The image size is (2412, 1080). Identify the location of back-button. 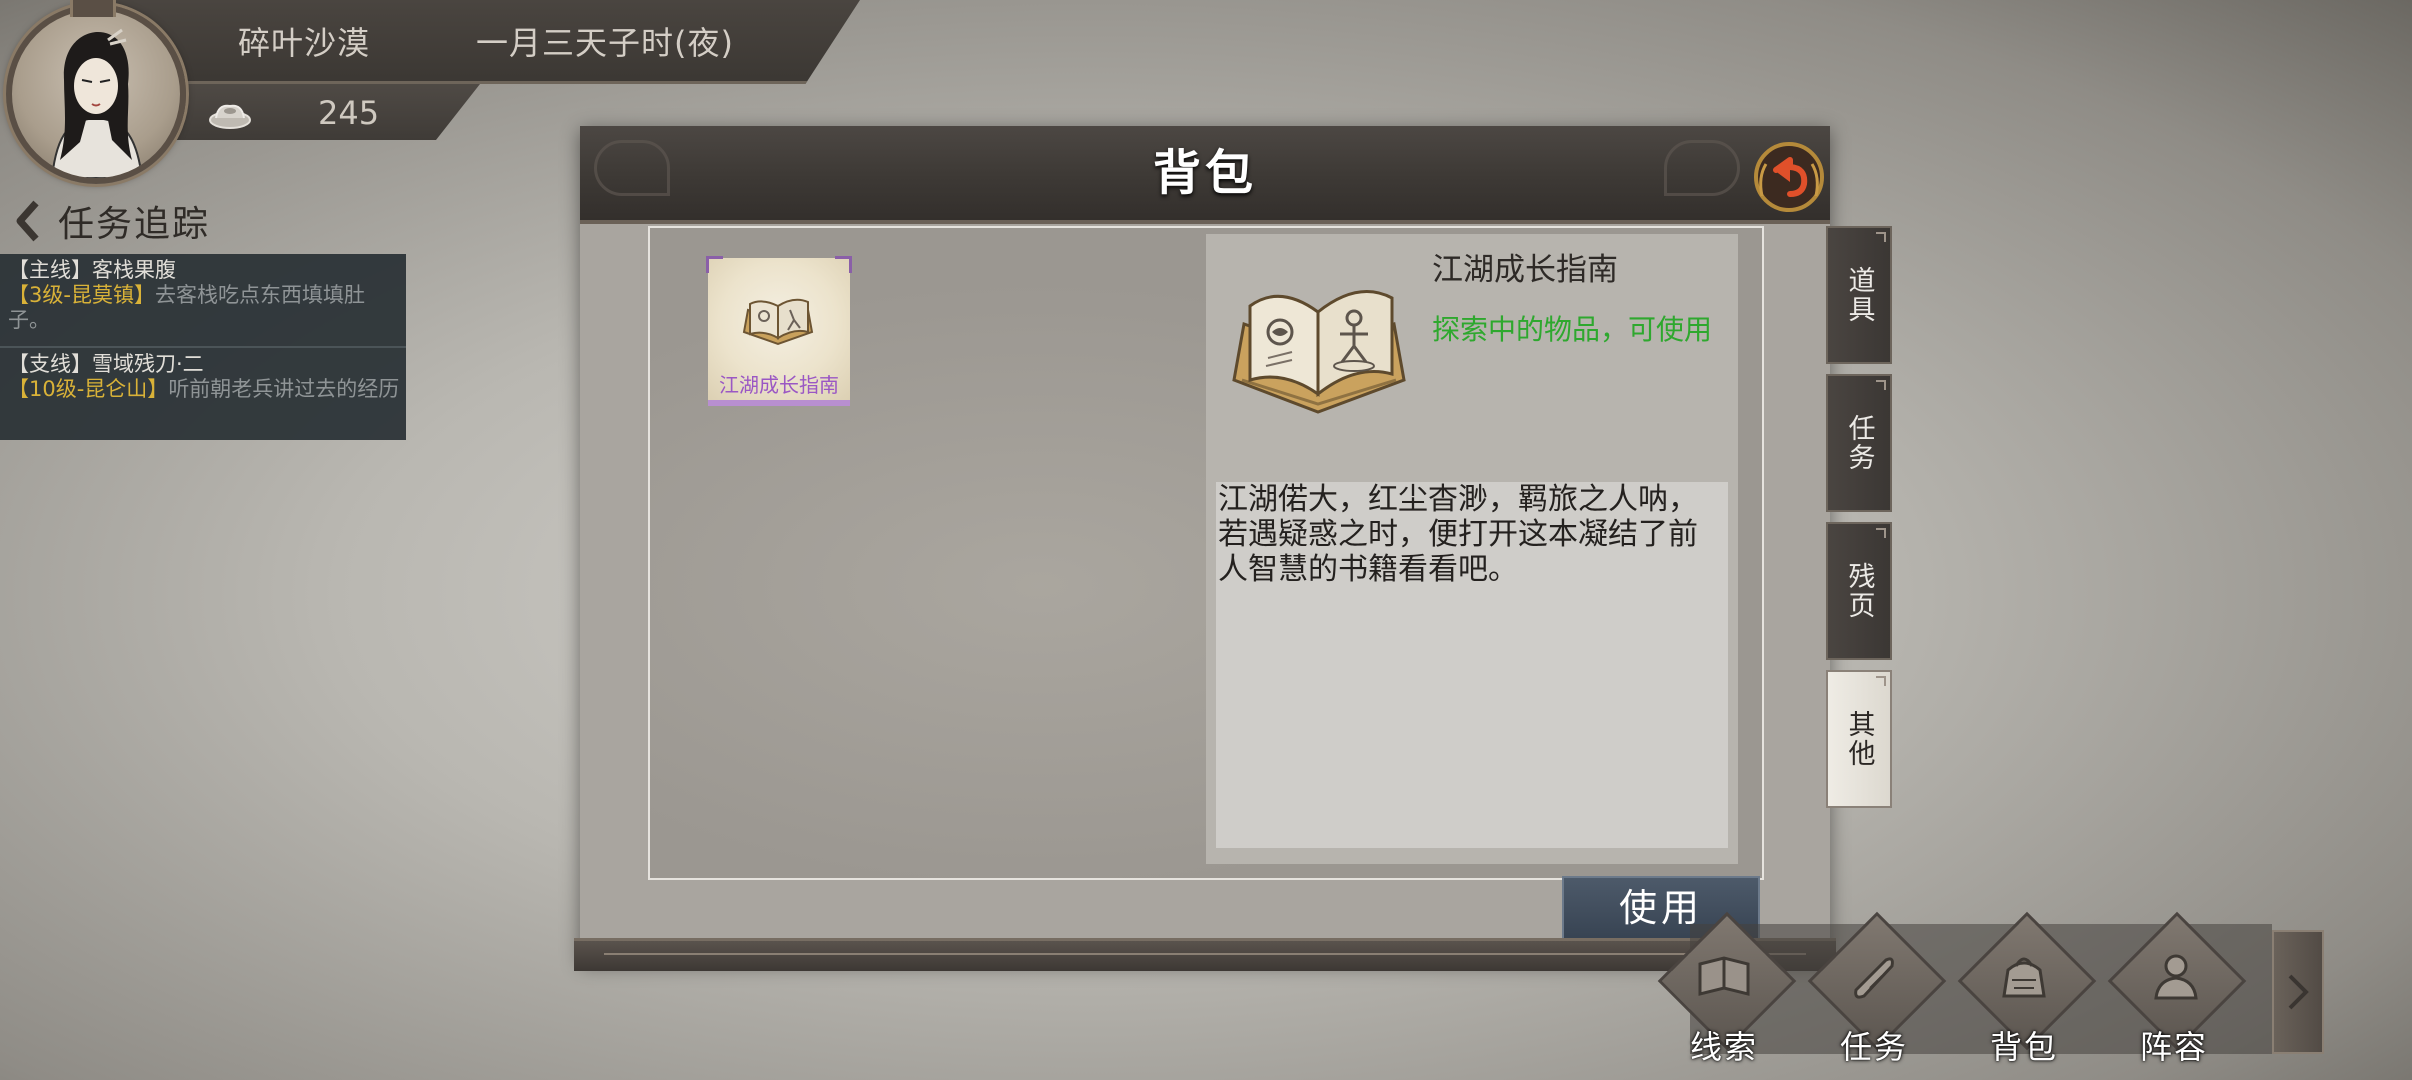
(1789, 177).